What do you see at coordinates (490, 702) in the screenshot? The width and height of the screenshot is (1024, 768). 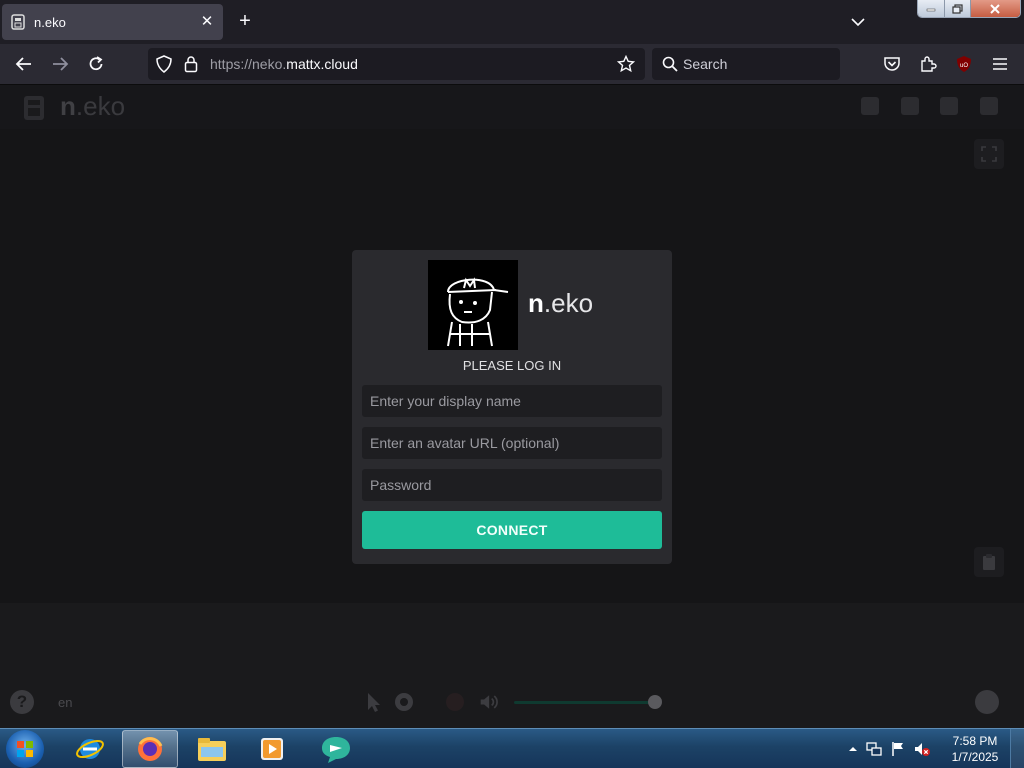 I see `volume-icon` at bounding box center [490, 702].